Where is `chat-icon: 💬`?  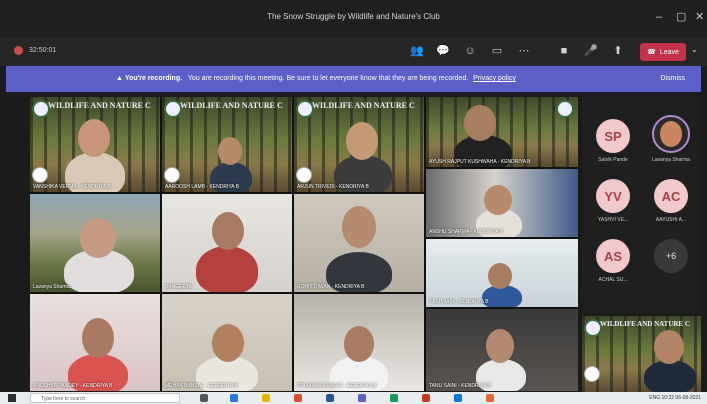
chat-icon: 💬 is located at coordinates (443, 51).